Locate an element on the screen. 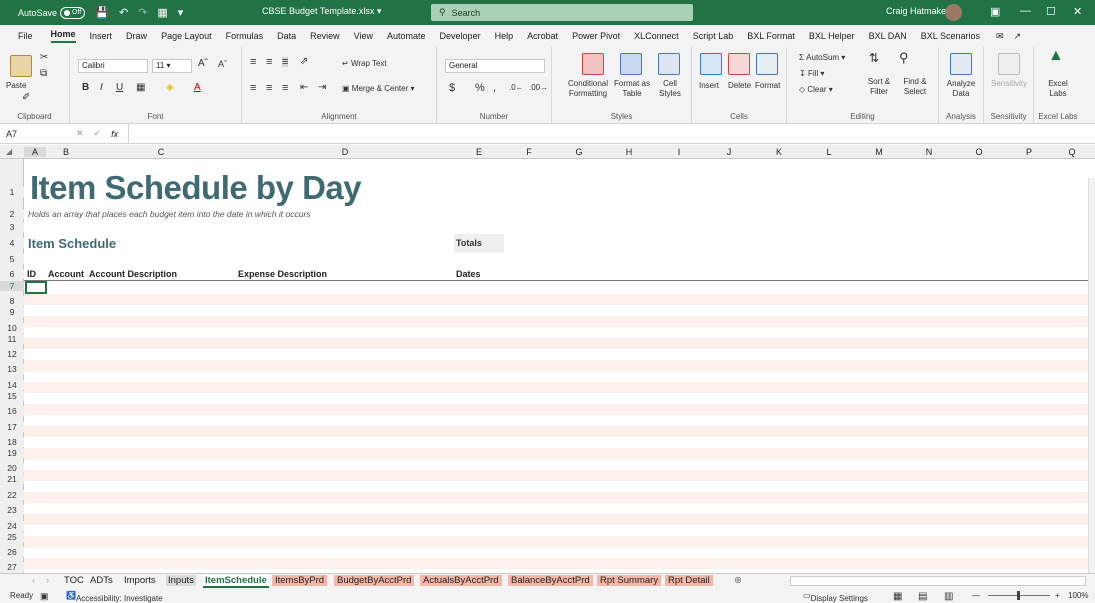 This screenshot has height=603, width=1095. next-sheet-icon: › is located at coordinates (47, 580).